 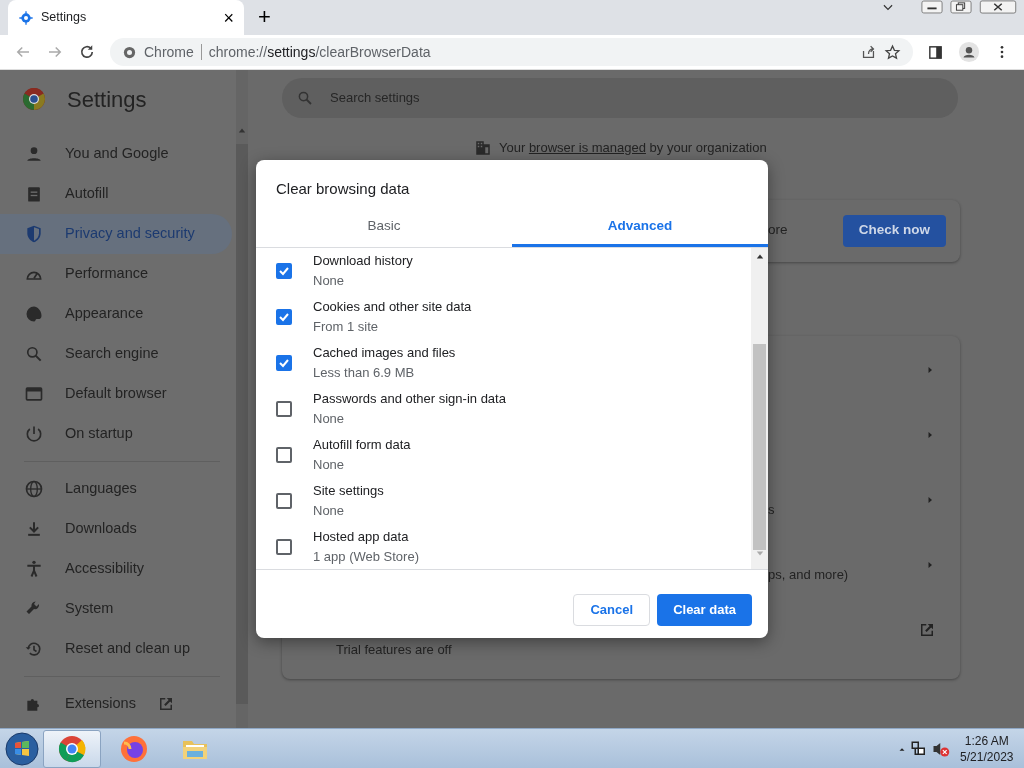 I want to click on clock-date: 5/21/2023, so click(x=987, y=756).